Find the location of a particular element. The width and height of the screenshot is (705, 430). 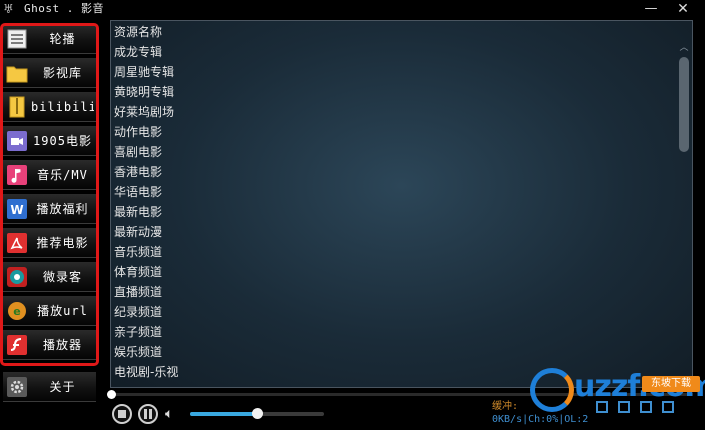

sidebar-item-recommended-movies: 推荐电影 is located at coordinates (49, 243).